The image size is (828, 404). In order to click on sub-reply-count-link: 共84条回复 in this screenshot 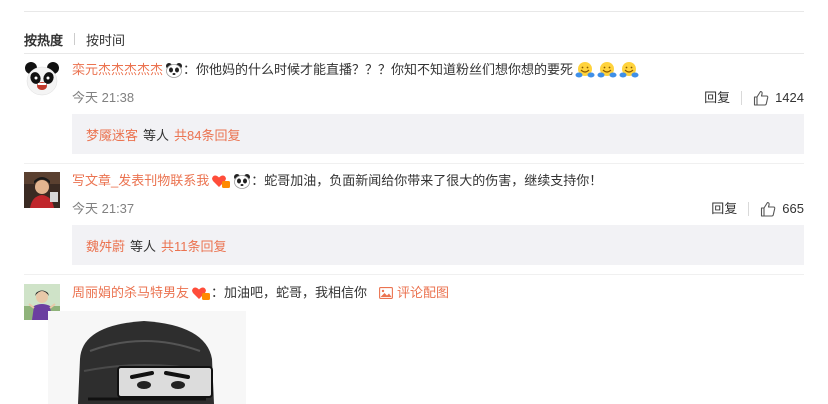, I will do `click(207, 134)`.